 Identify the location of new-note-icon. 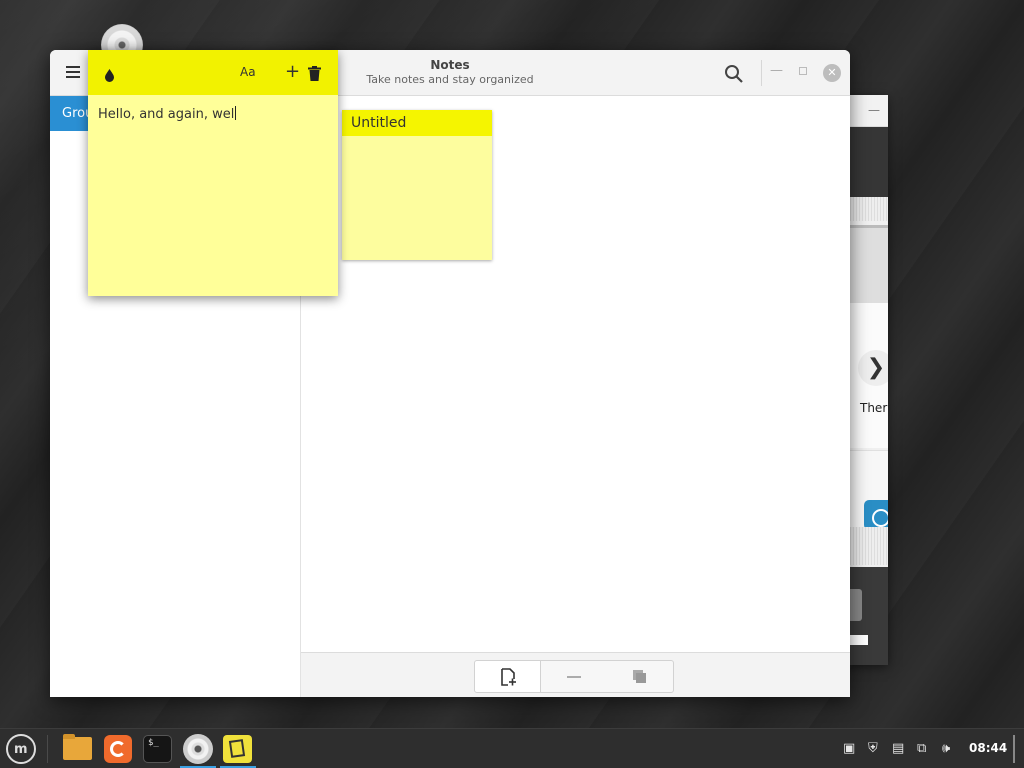
(508, 677).